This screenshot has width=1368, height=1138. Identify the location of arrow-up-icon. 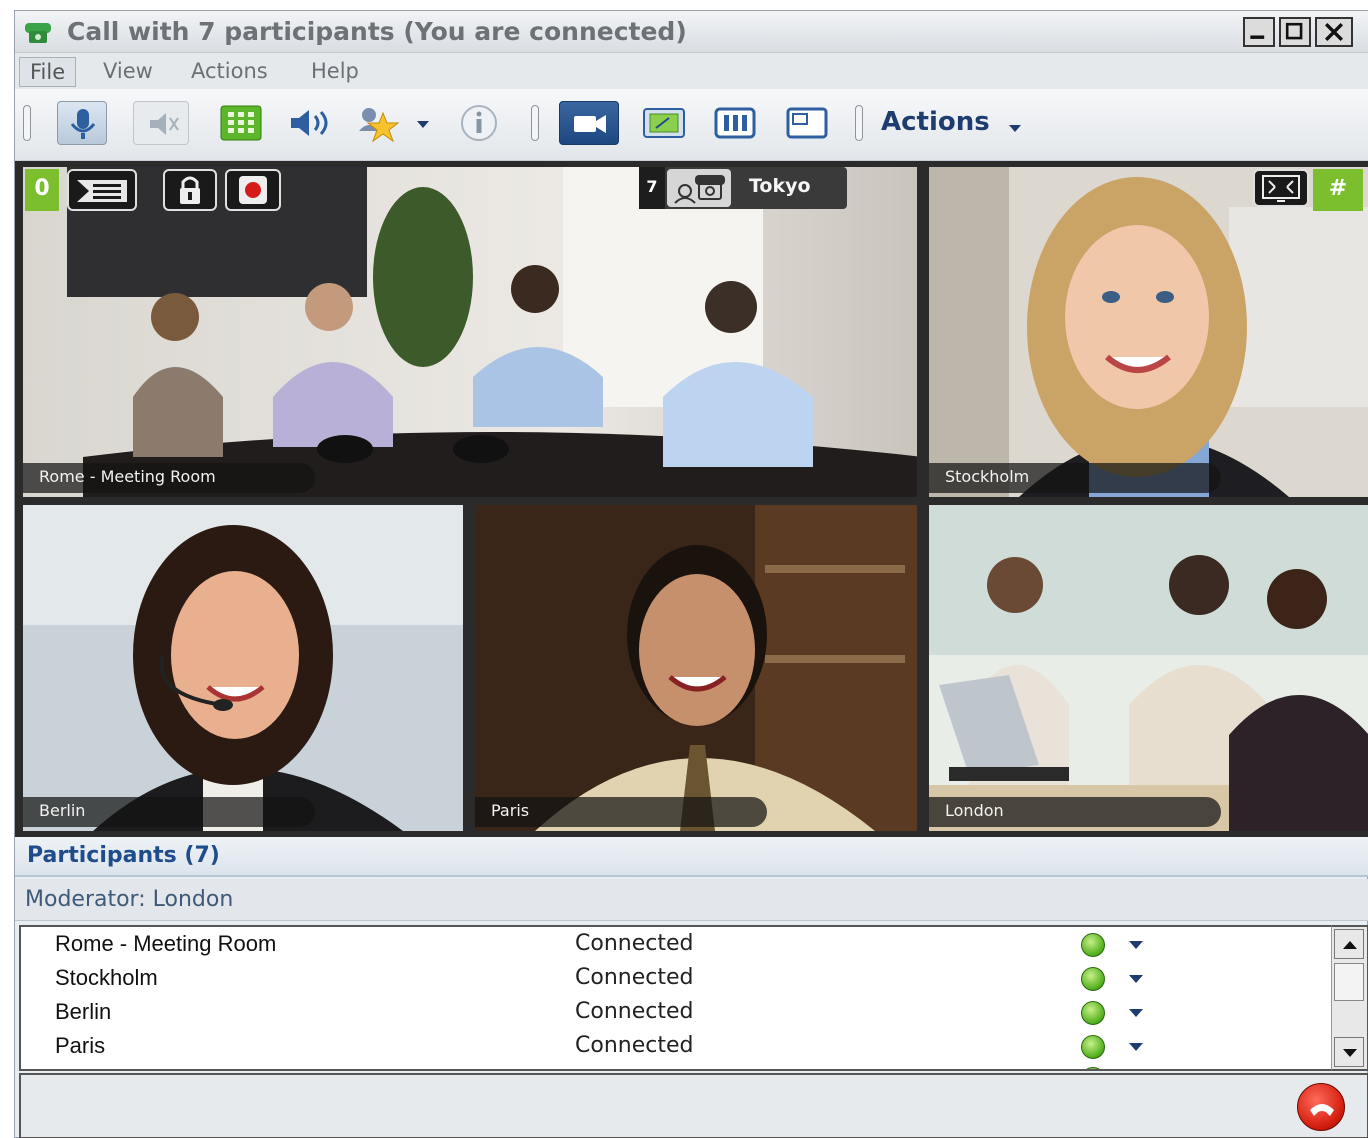
(1350, 945).